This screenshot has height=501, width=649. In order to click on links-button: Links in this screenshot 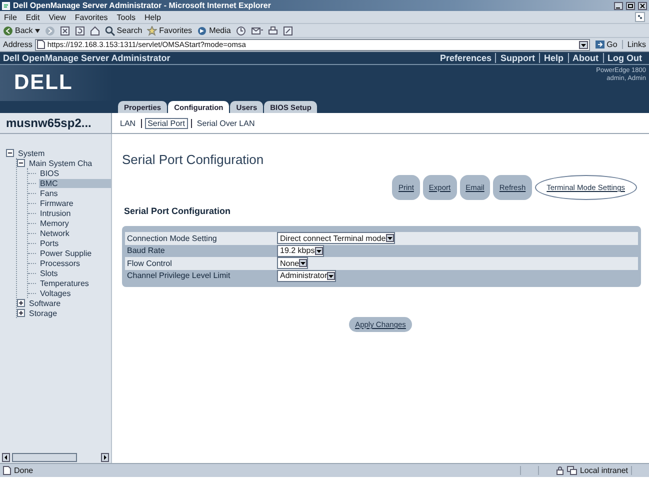, I will do `click(634, 44)`.